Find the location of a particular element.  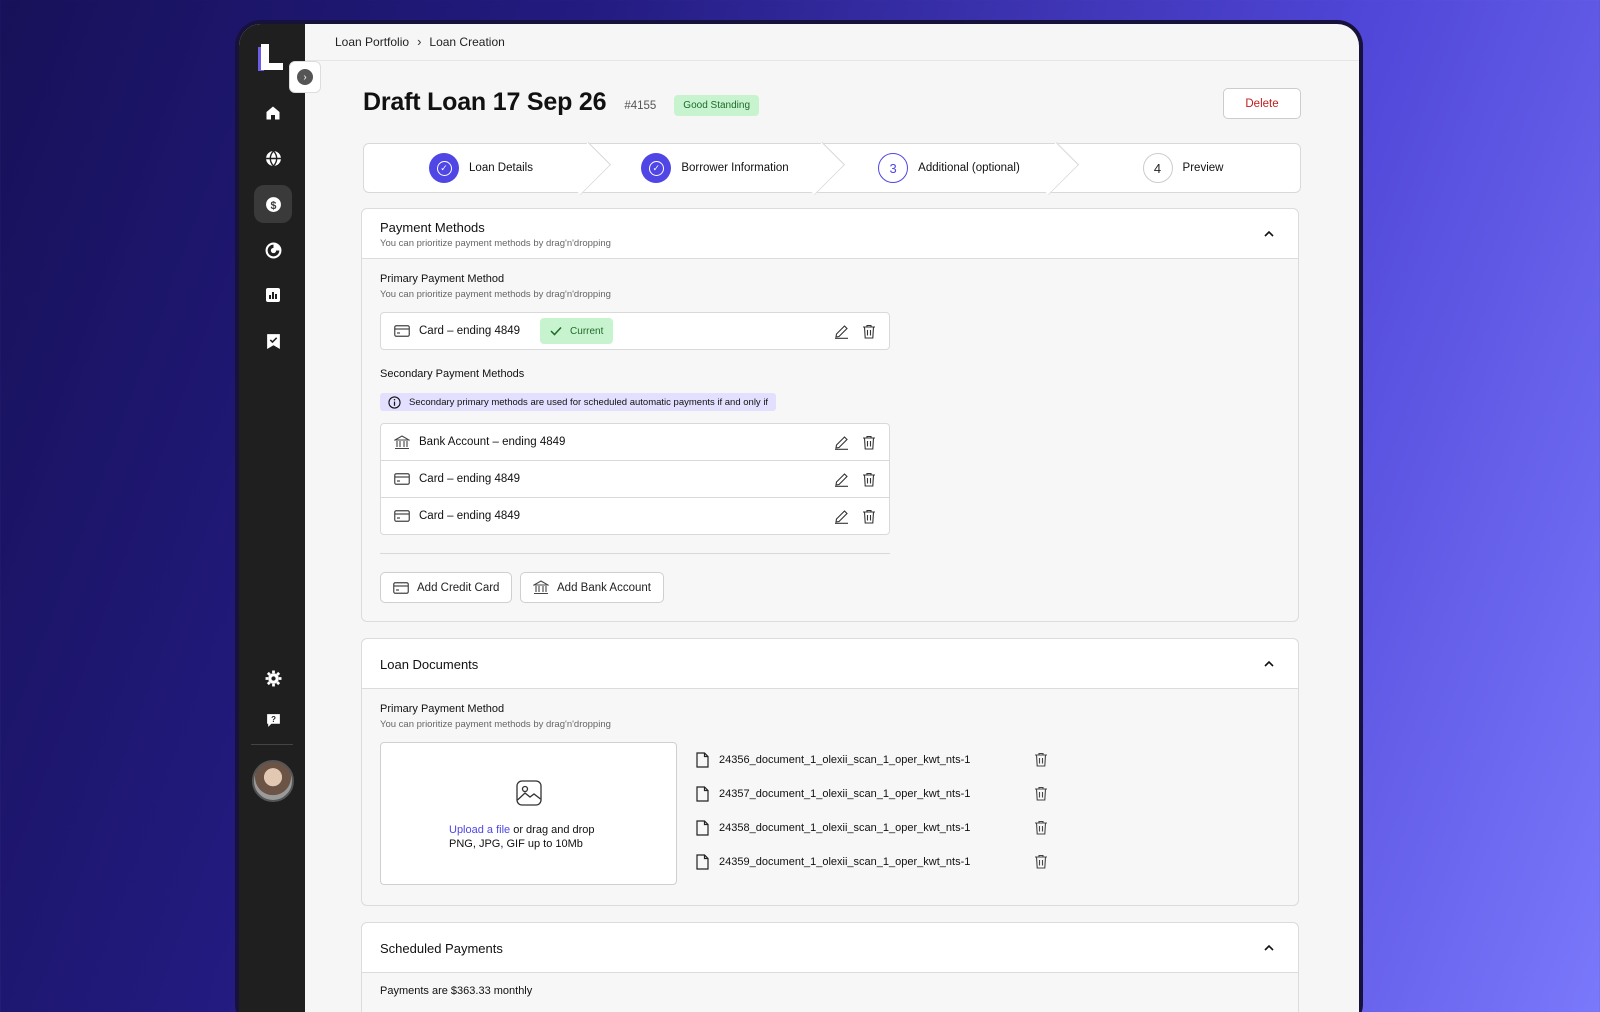

delete-button: Delete is located at coordinates (1262, 103).